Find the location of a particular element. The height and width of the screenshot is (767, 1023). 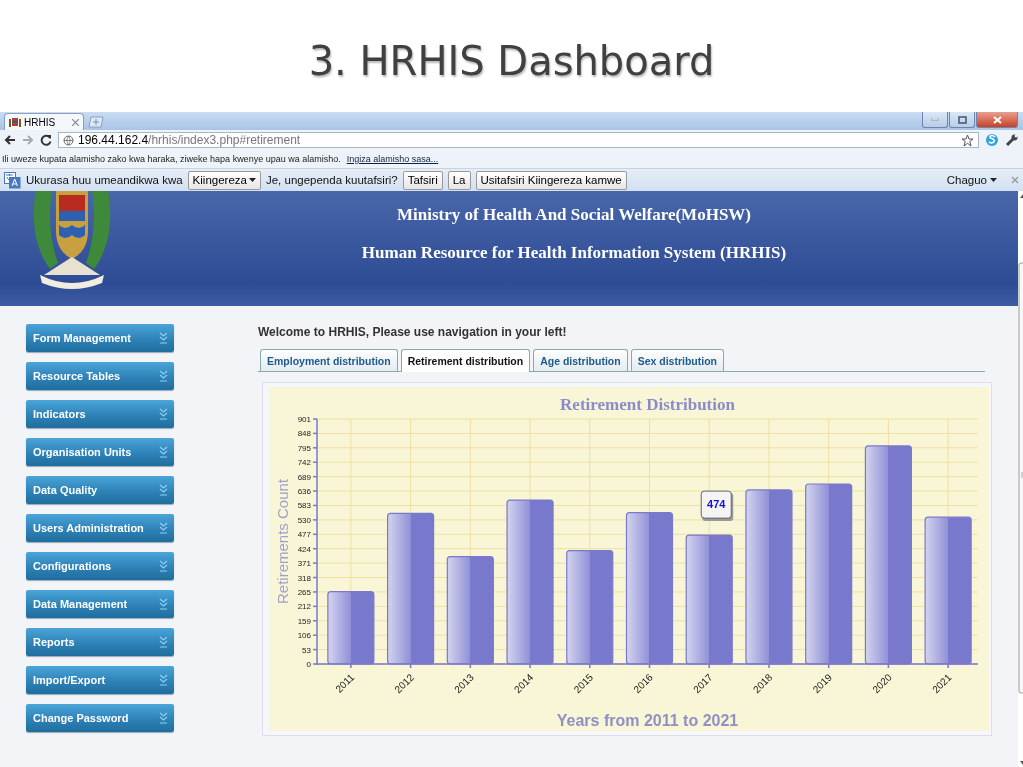

chart-tab: Retirement distribution is located at coordinates (465, 360).